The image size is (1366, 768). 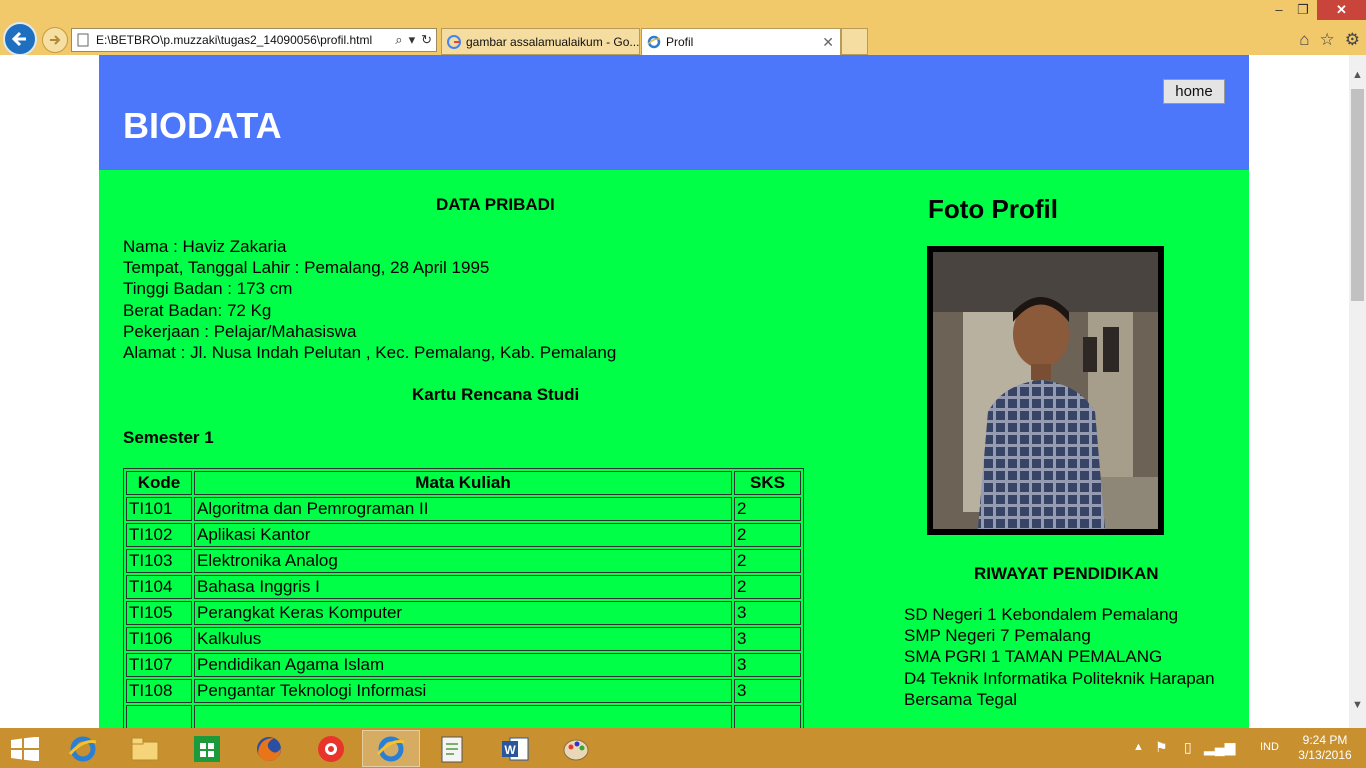 I want to click on cell-kode: TI104, so click(x=159, y=587).